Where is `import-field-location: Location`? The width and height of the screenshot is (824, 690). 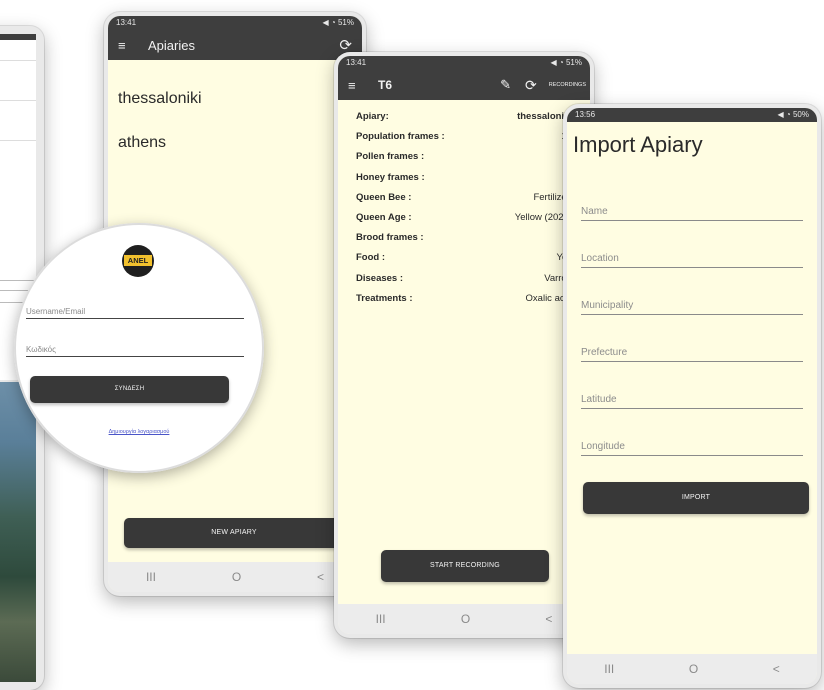 import-field-location: Location is located at coordinates (692, 260).